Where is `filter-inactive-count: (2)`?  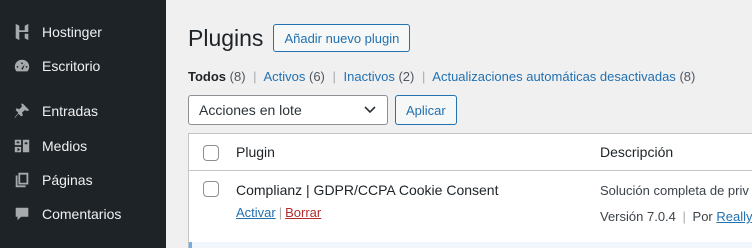
filter-inactive-count: (2) is located at coordinates (406, 76).